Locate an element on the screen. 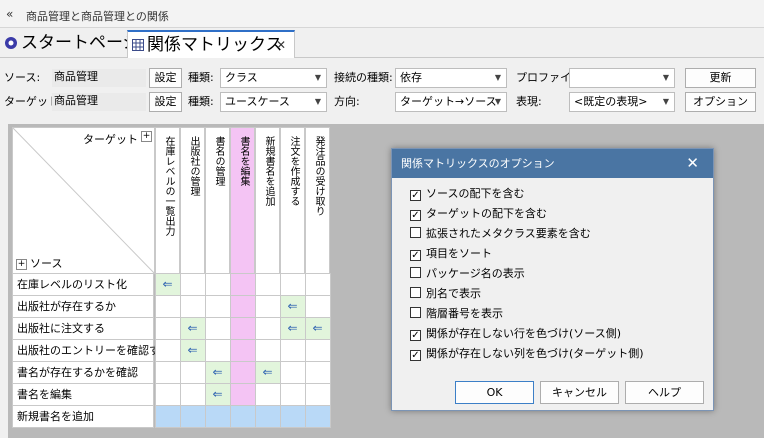 The width and height of the screenshot is (764, 438). source-settings-button: 設定 is located at coordinates (165, 78).